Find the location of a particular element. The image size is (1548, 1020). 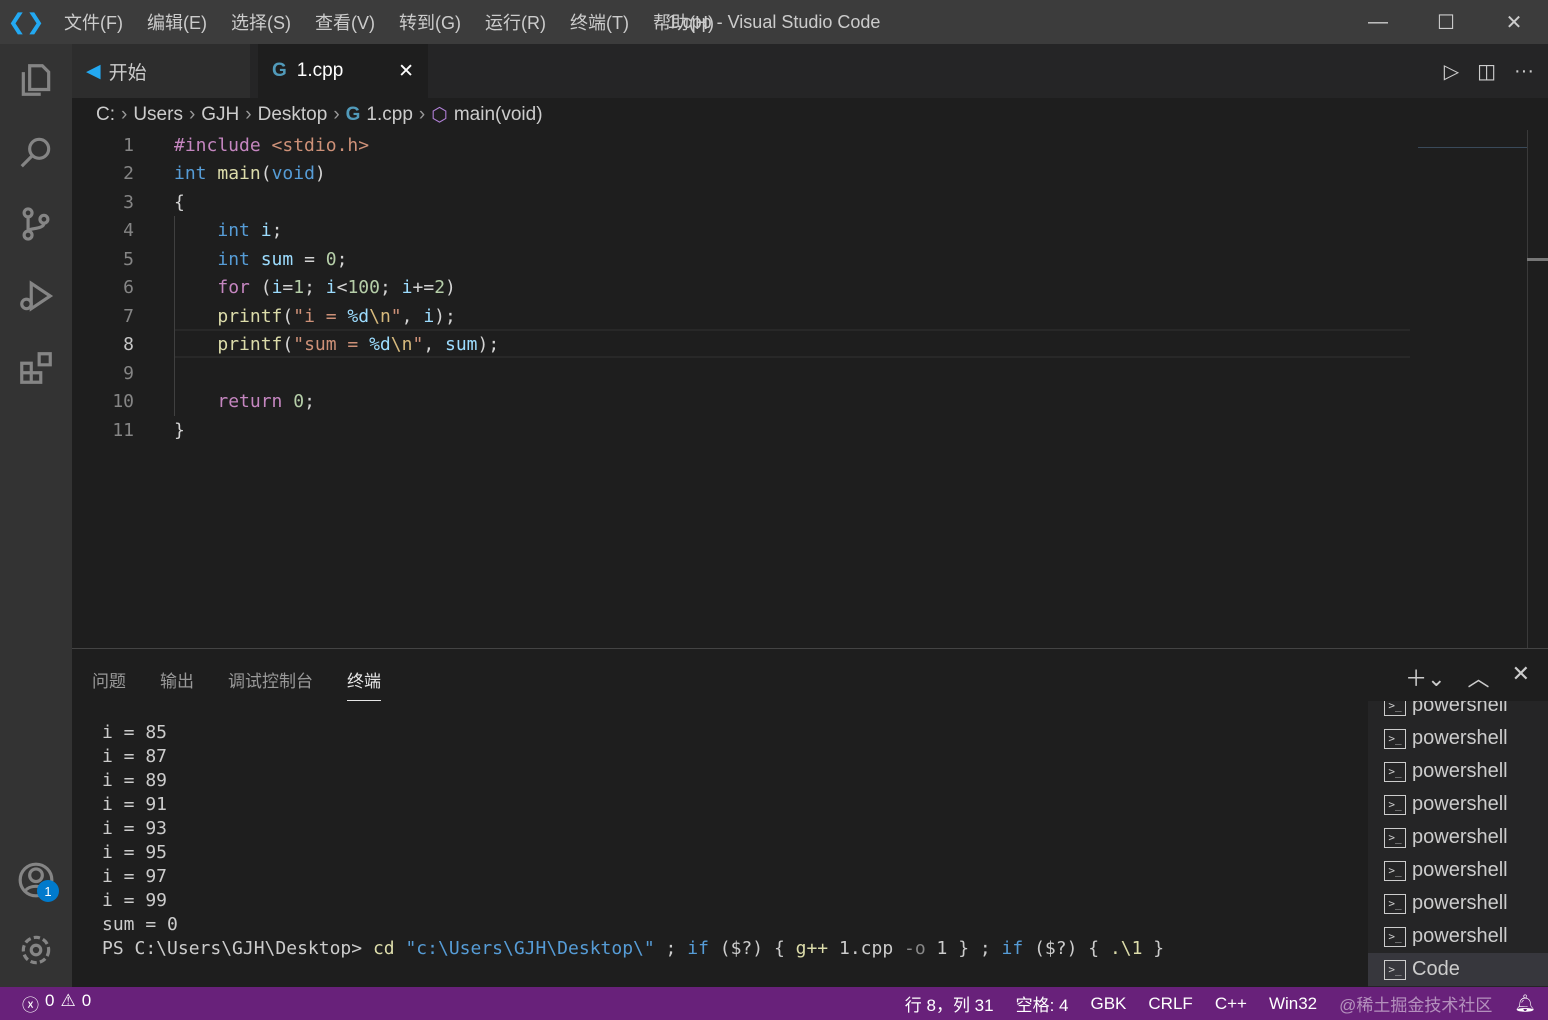

code-token: 100 is located at coordinates (363, 288).